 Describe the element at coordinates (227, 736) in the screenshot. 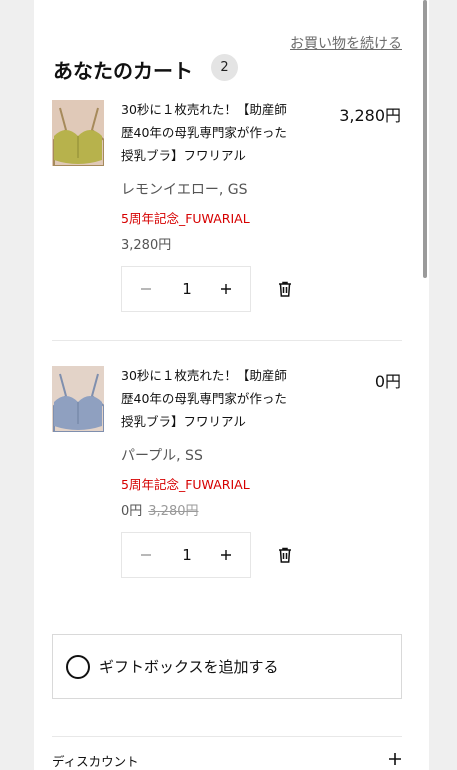

I see `section-divider` at that location.